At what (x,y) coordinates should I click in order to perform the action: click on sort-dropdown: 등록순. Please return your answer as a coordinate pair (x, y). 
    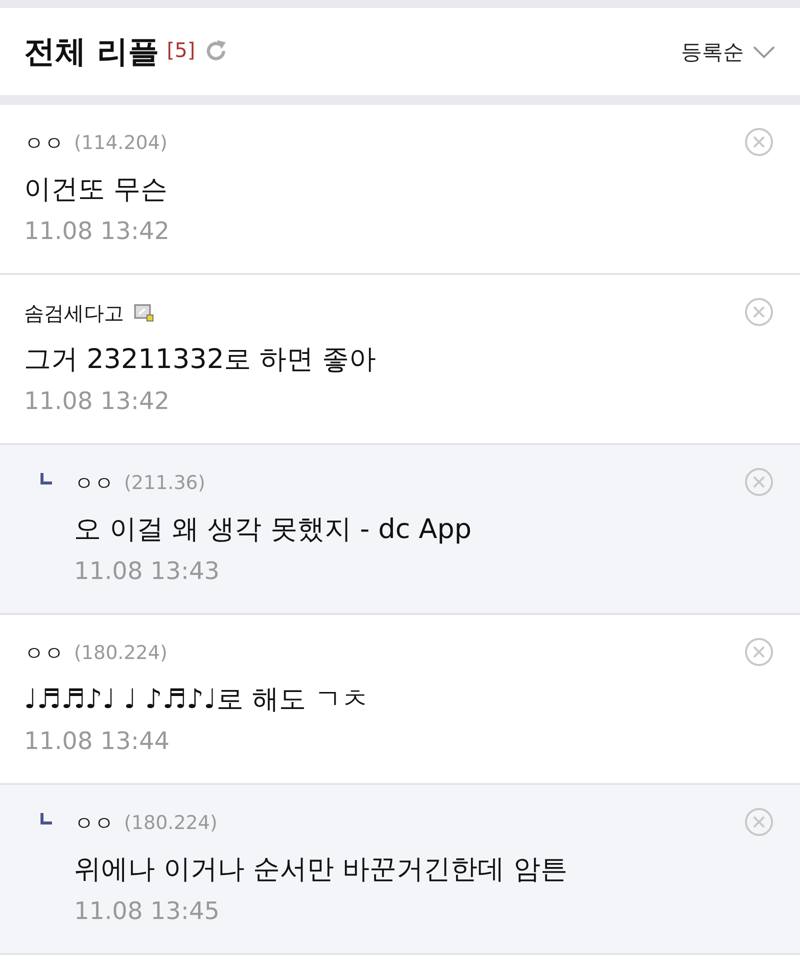
    Looking at the image, I should click on (728, 52).